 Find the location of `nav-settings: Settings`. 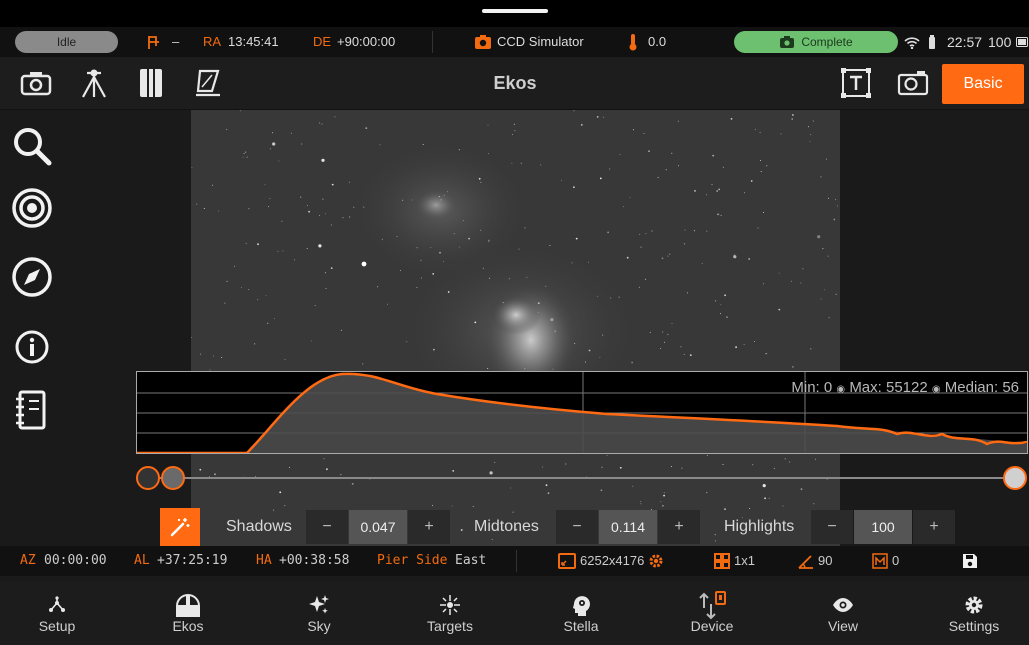

nav-settings: Settings is located at coordinates (974, 613).